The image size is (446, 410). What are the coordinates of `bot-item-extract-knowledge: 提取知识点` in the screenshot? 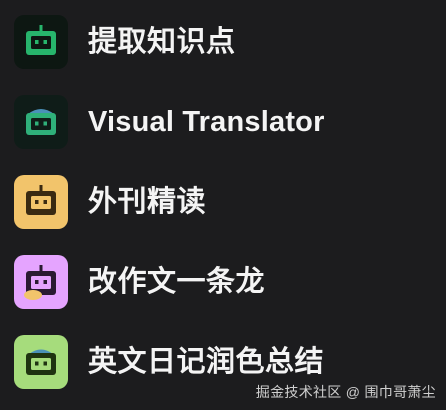 It's located at (224, 42).